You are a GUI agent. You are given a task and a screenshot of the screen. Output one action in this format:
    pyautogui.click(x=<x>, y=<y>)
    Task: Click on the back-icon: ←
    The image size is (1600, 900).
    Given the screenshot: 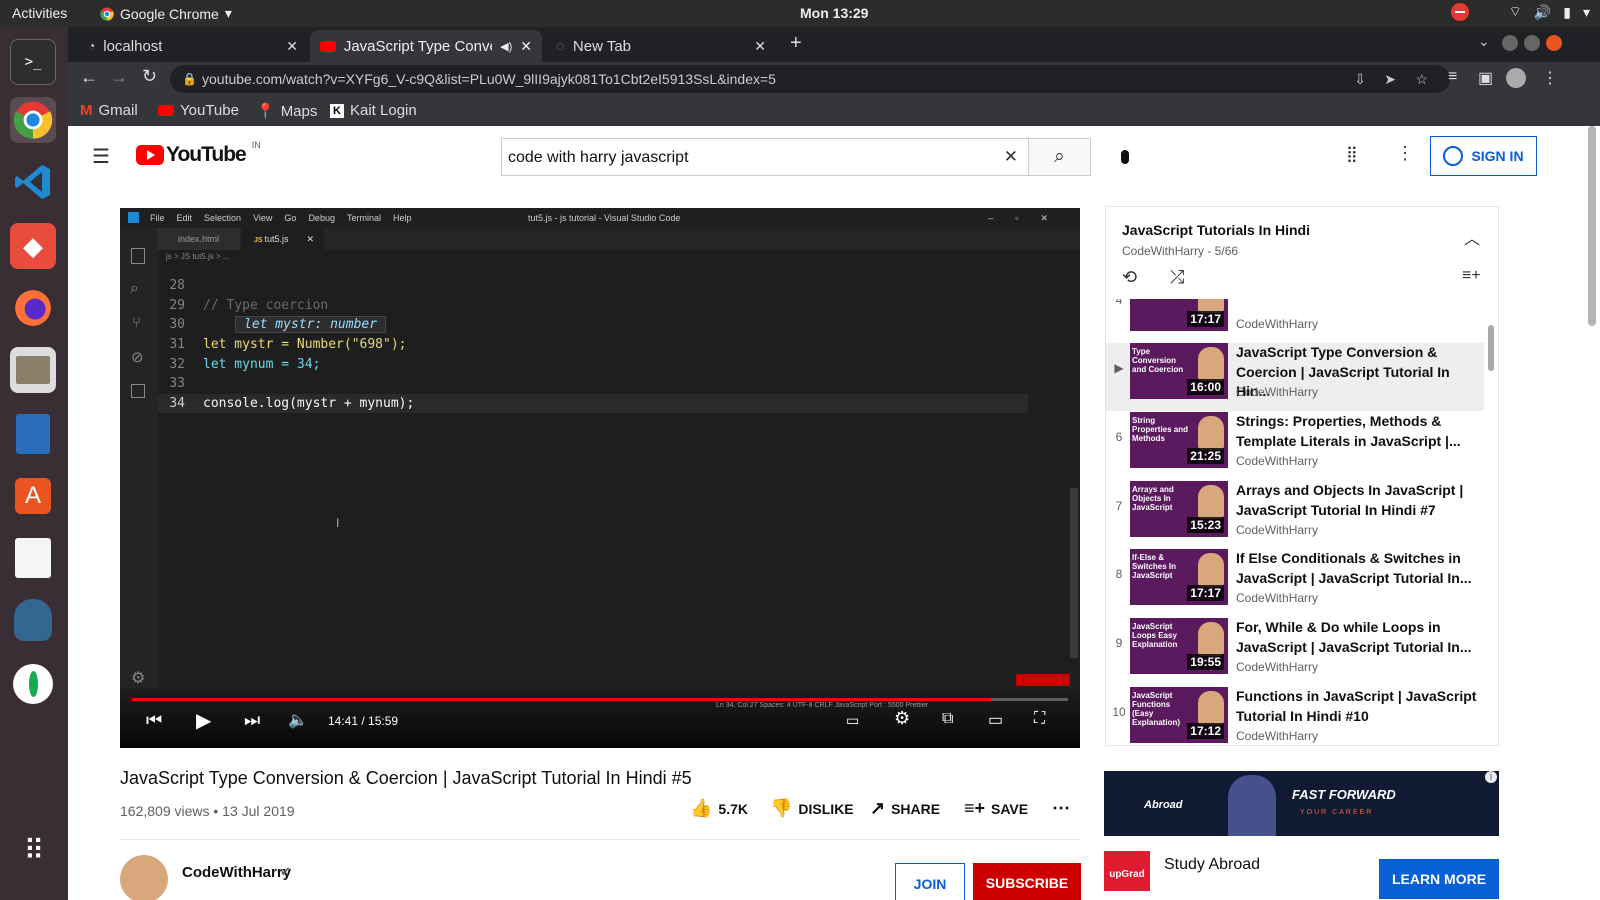 What is the action you would take?
    pyautogui.click(x=89, y=77)
    